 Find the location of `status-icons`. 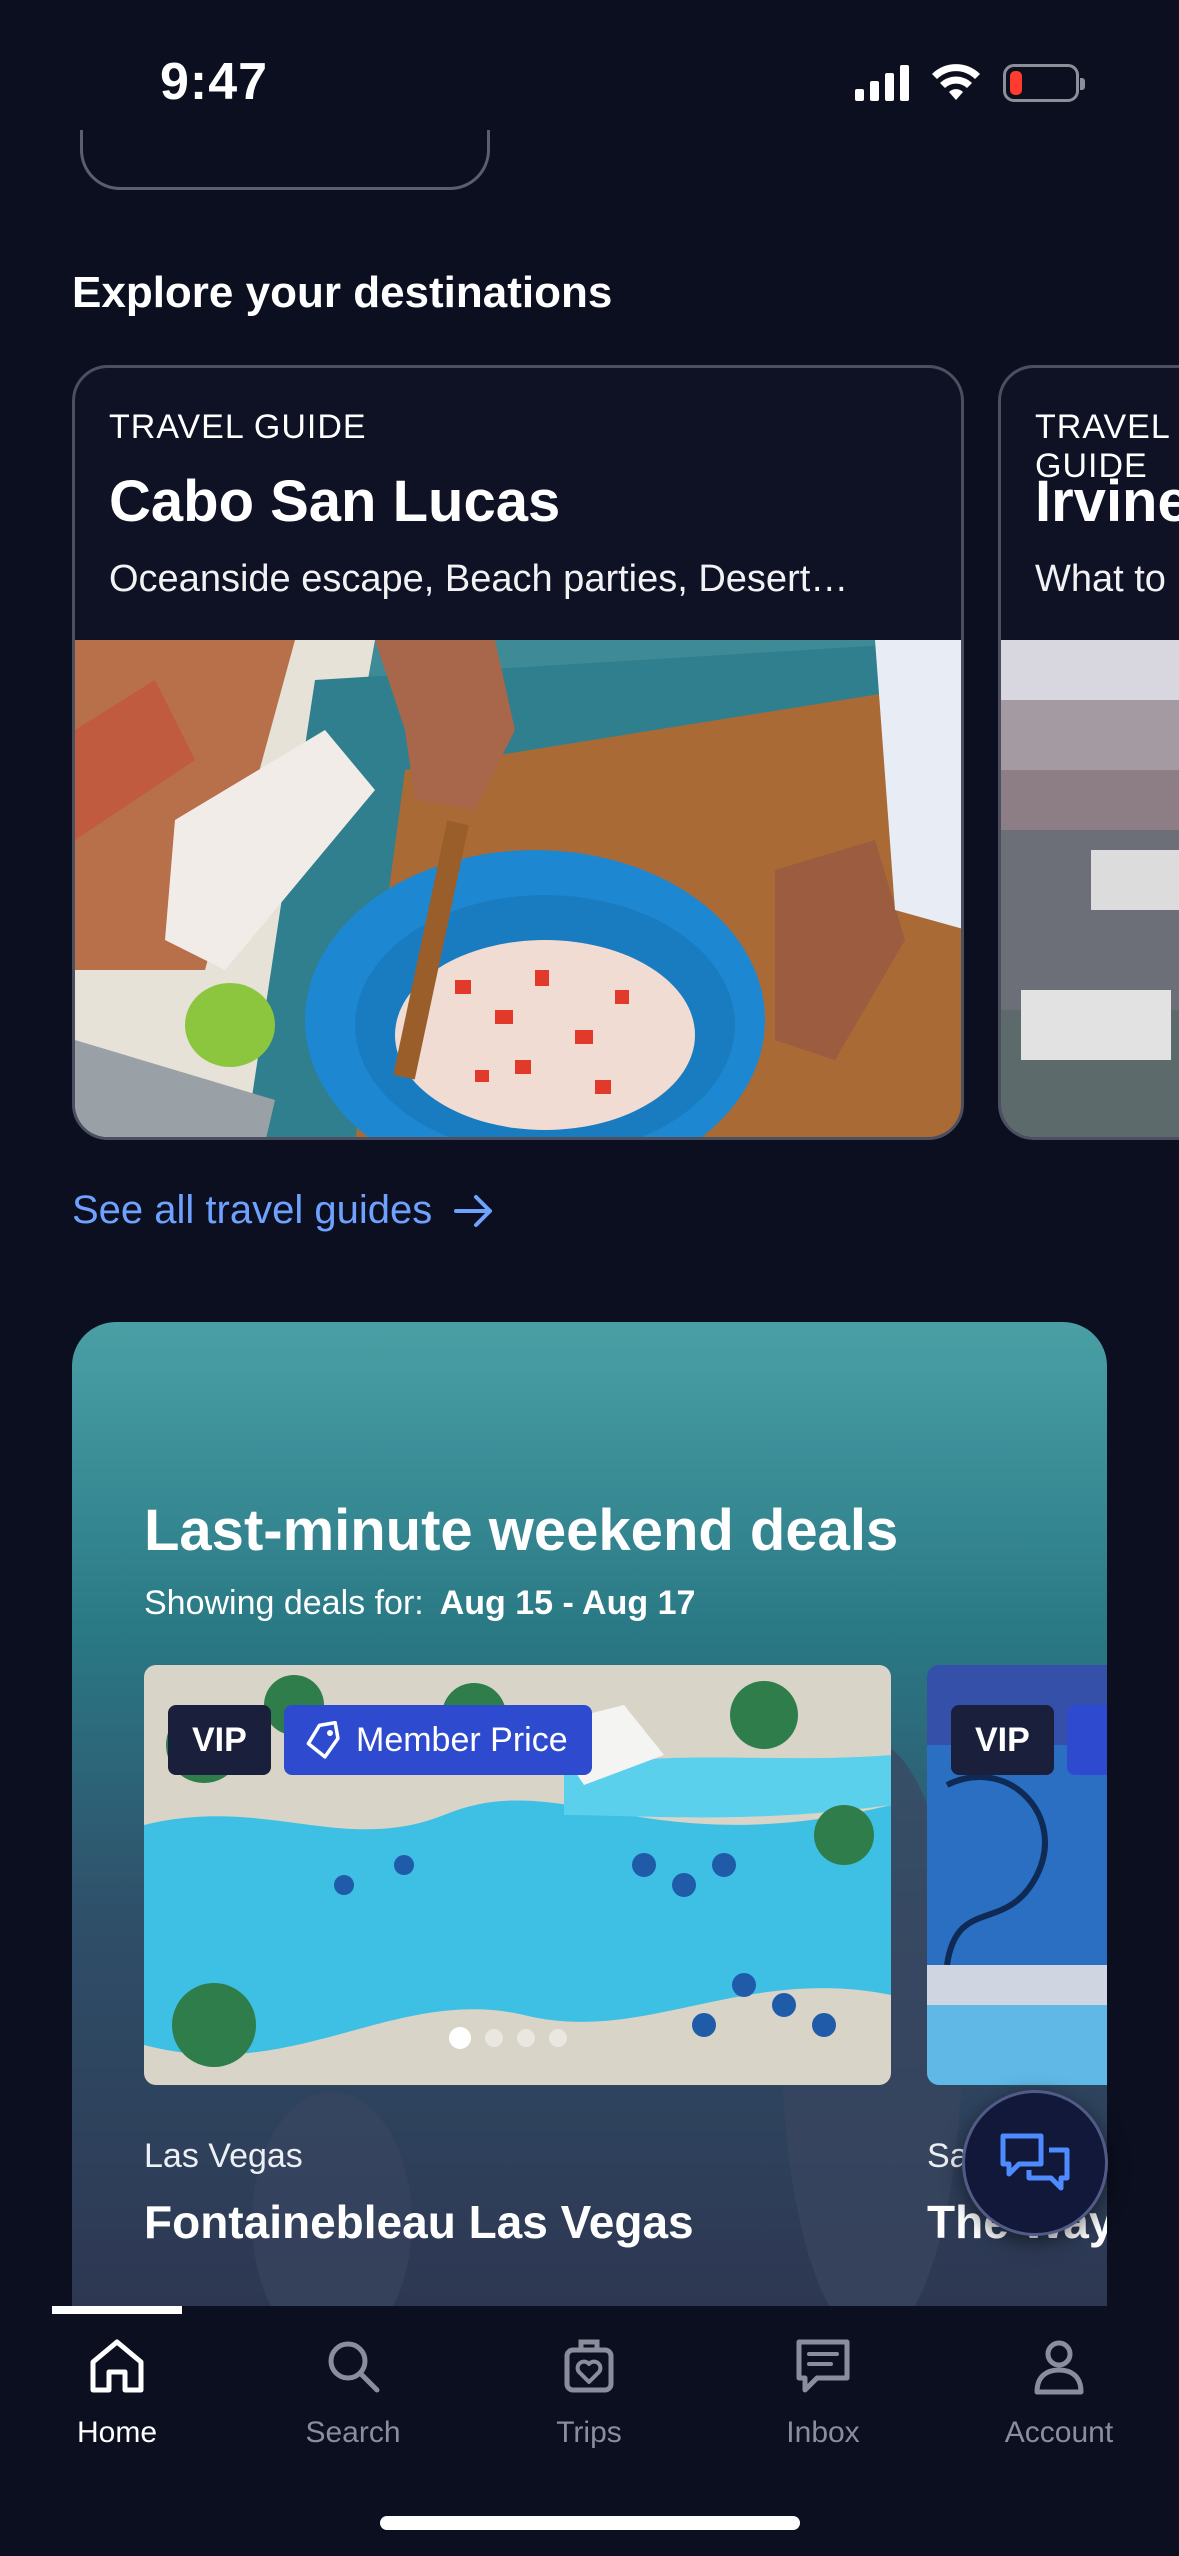

status-icons is located at coordinates (970, 83).